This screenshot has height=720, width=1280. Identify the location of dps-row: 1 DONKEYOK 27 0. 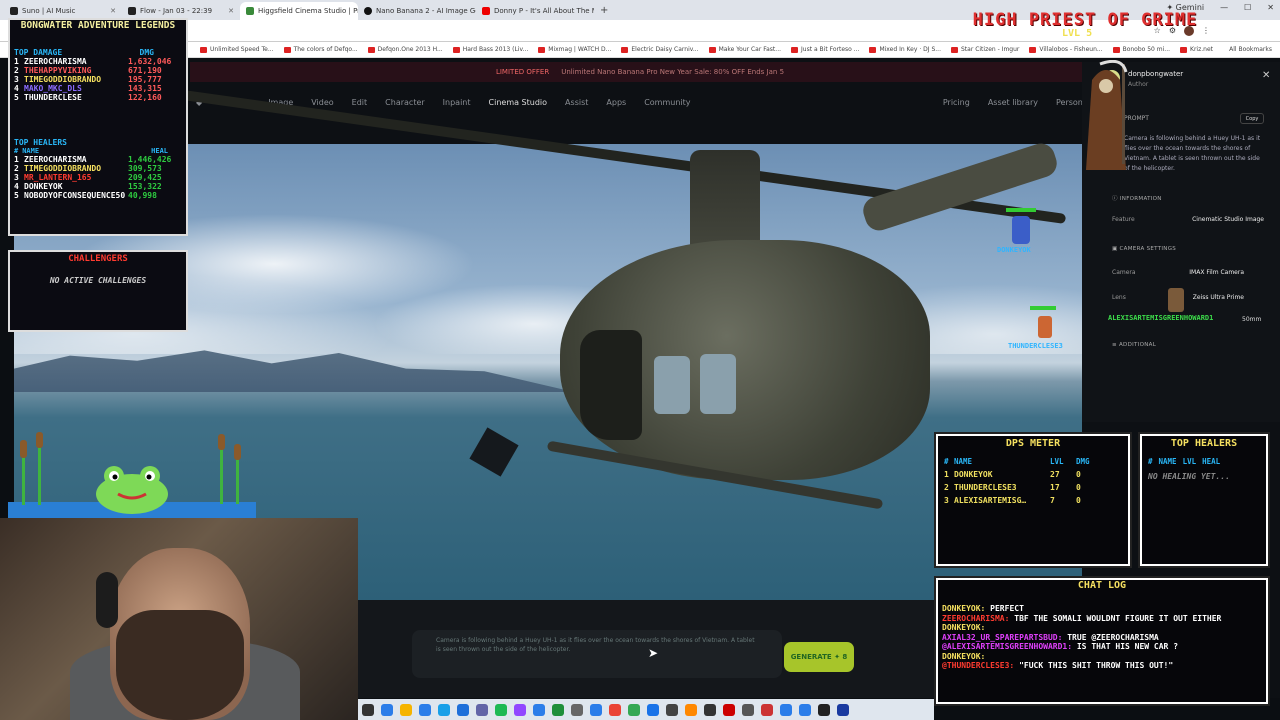
(1036, 474).